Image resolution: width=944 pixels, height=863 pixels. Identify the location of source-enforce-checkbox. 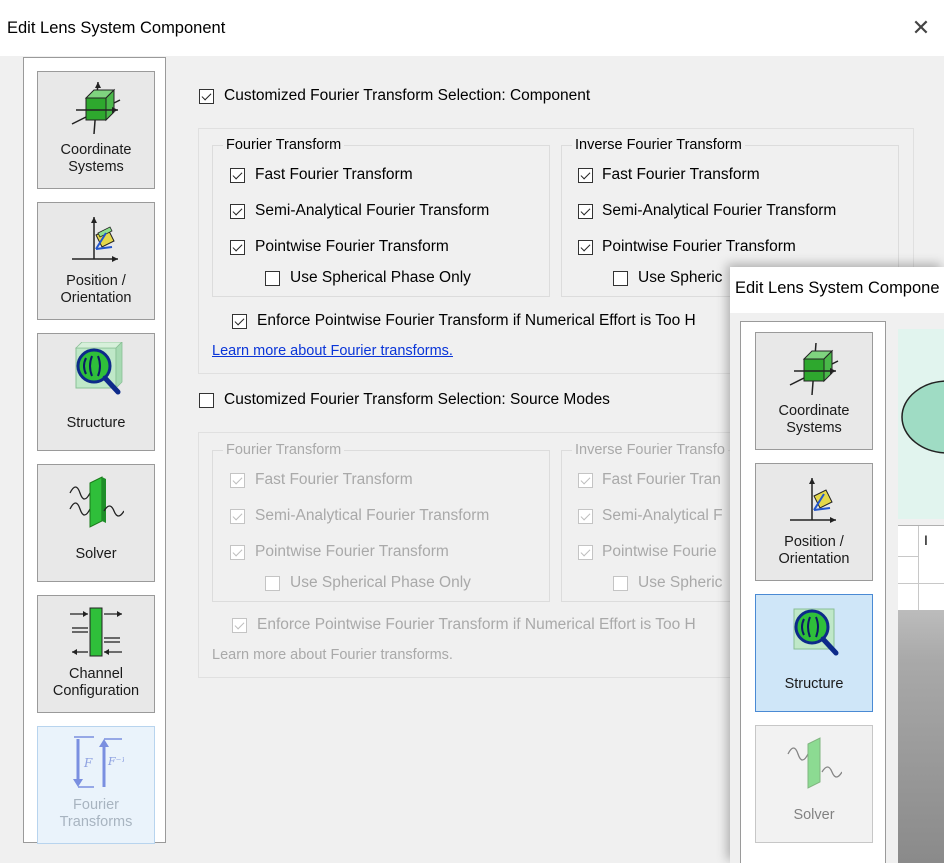
(239, 625).